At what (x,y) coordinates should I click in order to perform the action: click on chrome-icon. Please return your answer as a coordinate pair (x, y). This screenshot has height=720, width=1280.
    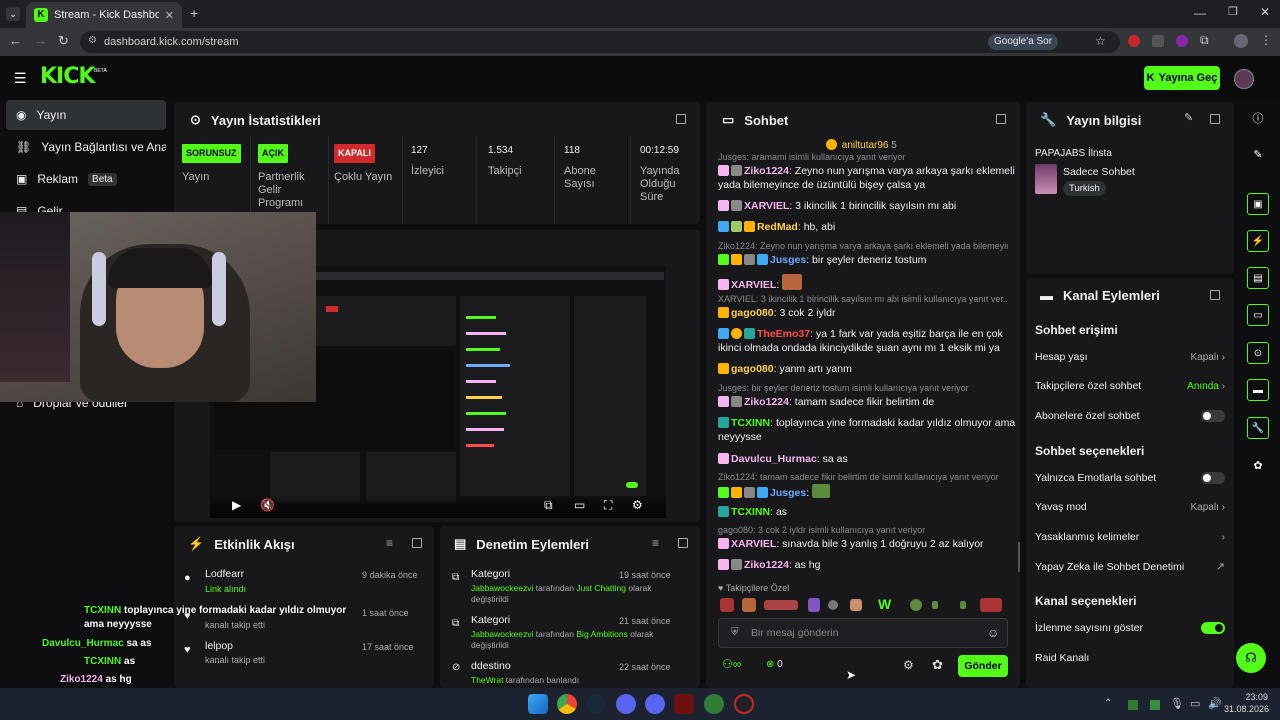
    Looking at the image, I should click on (567, 704).